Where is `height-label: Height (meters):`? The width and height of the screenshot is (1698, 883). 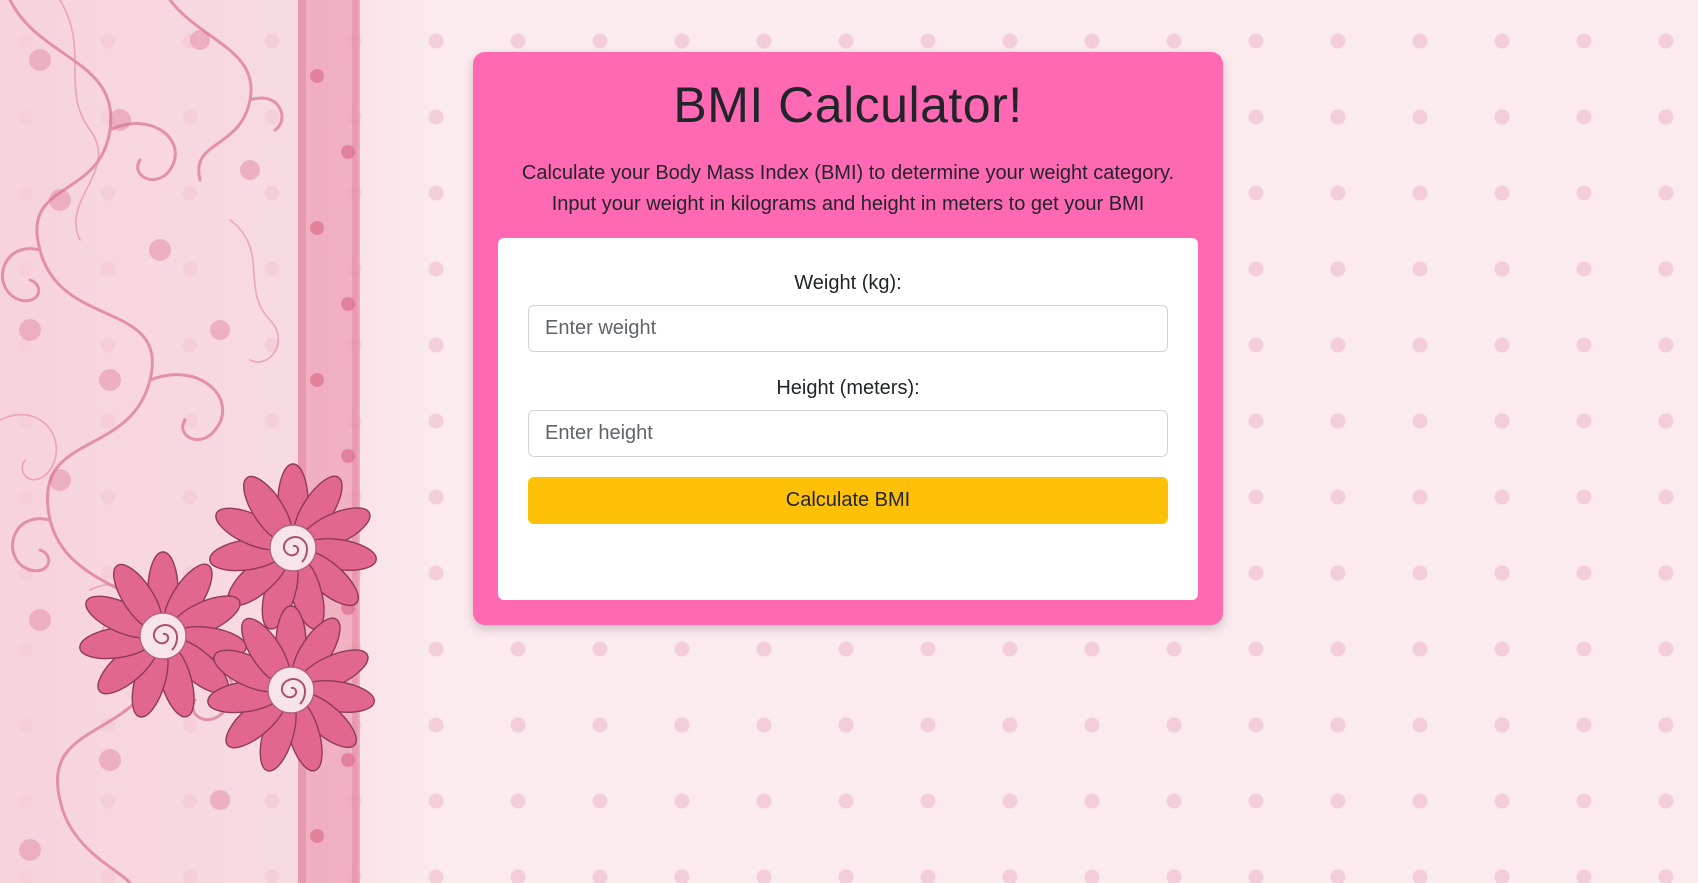 height-label: Height (meters): is located at coordinates (848, 388).